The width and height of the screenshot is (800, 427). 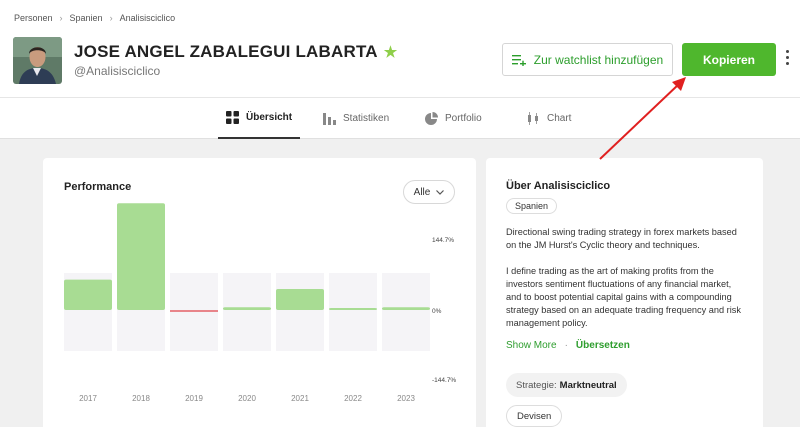 I want to click on tab-overview: Übersicht, so click(x=259, y=118).